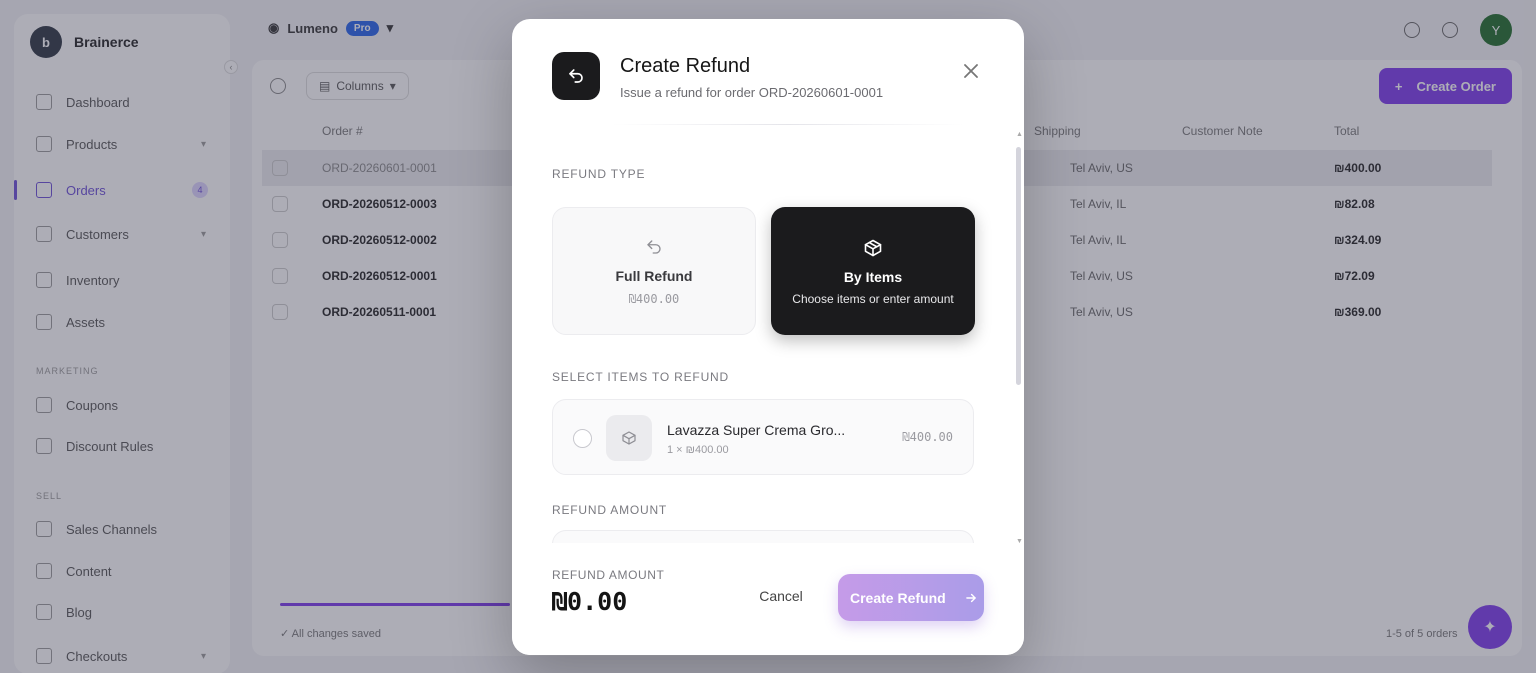 The height and width of the screenshot is (673, 1536). I want to click on item-thumbnail, so click(629, 438).